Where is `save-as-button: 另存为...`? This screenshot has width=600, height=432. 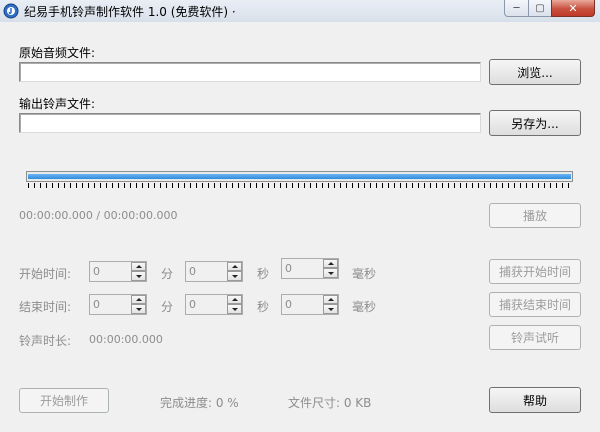
save-as-button: 另存为... is located at coordinates (535, 123).